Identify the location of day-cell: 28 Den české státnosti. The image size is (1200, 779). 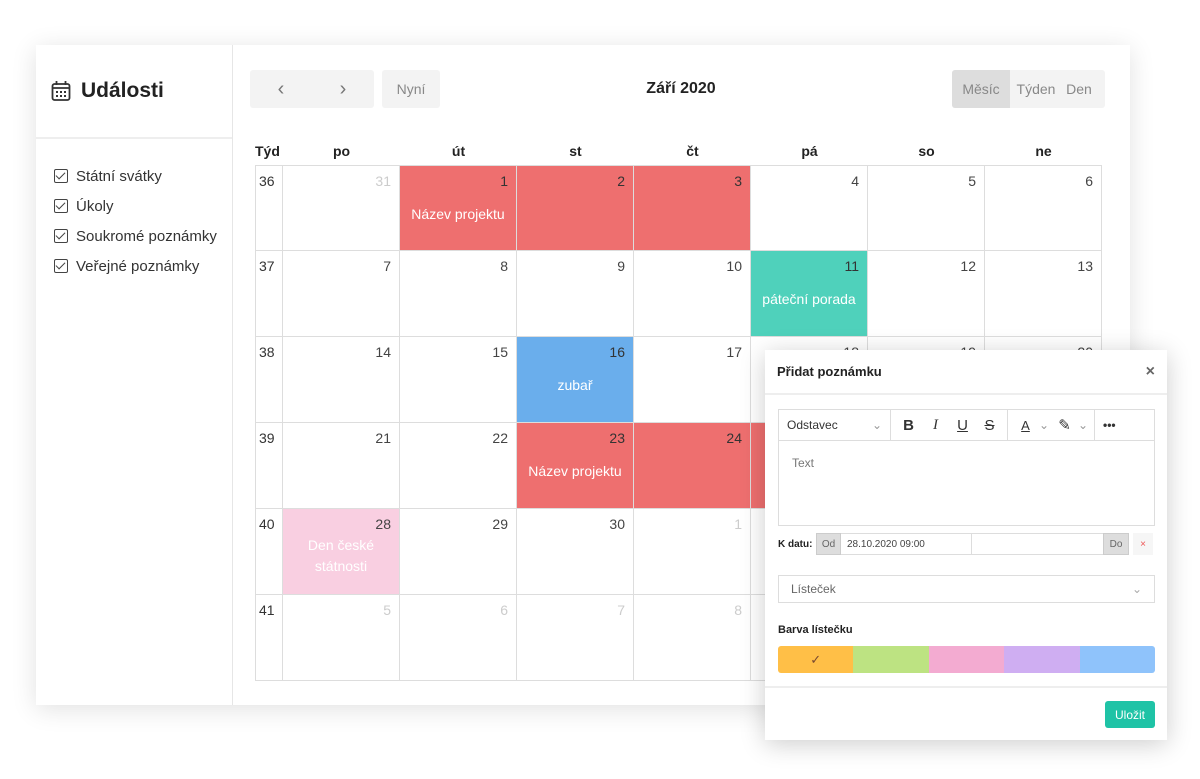
(341, 552).